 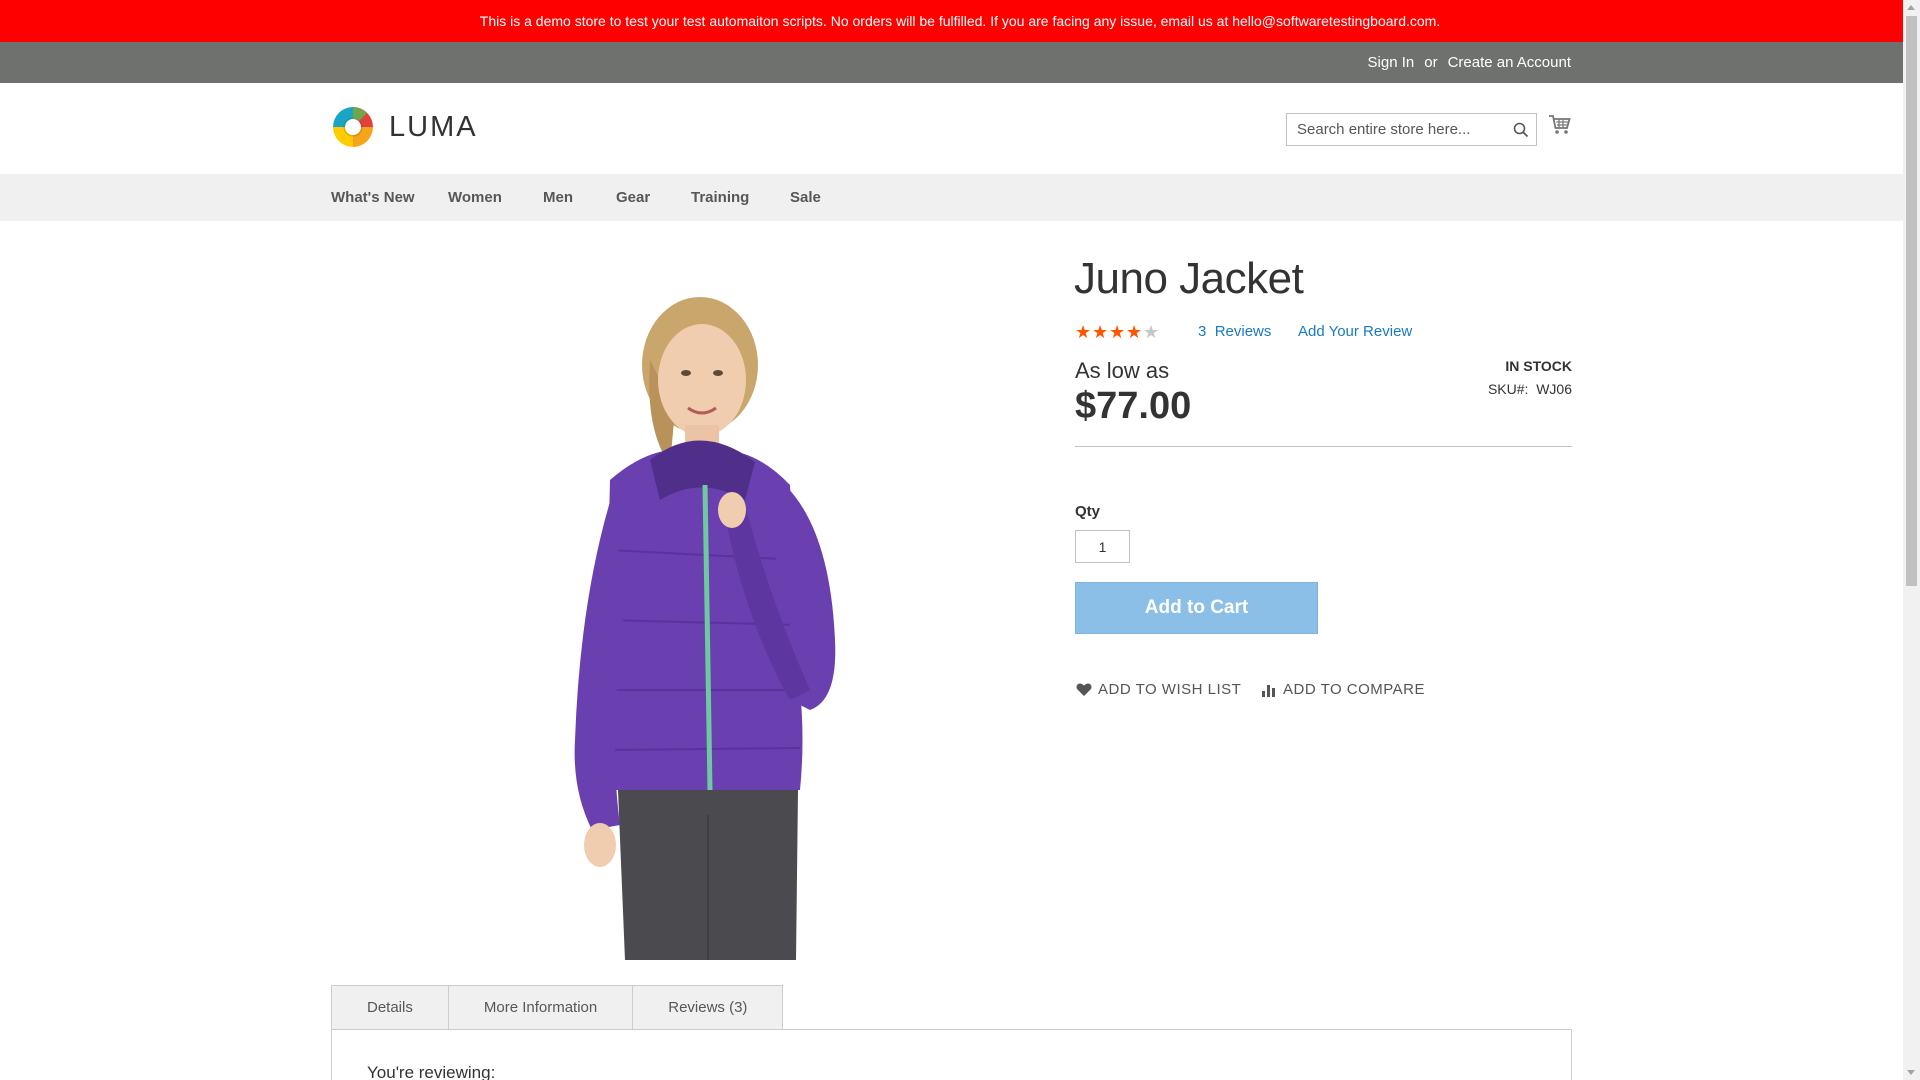 What do you see at coordinates (705, 628) in the screenshot?
I see `product-photo` at bounding box center [705, 628].